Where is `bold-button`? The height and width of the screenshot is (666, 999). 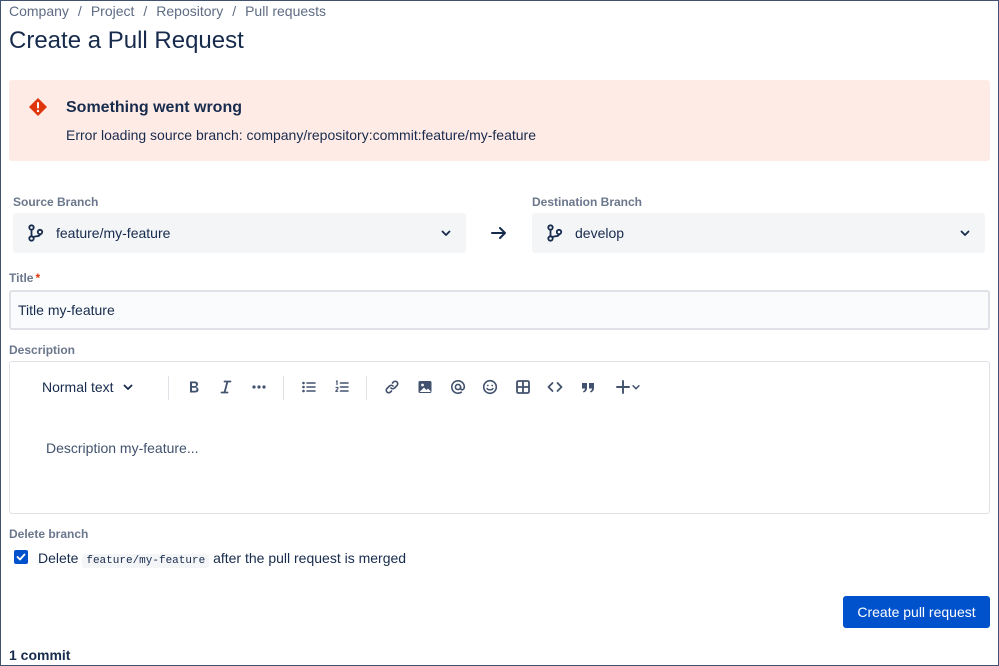
bold-button is located at coordinates (194, 387).